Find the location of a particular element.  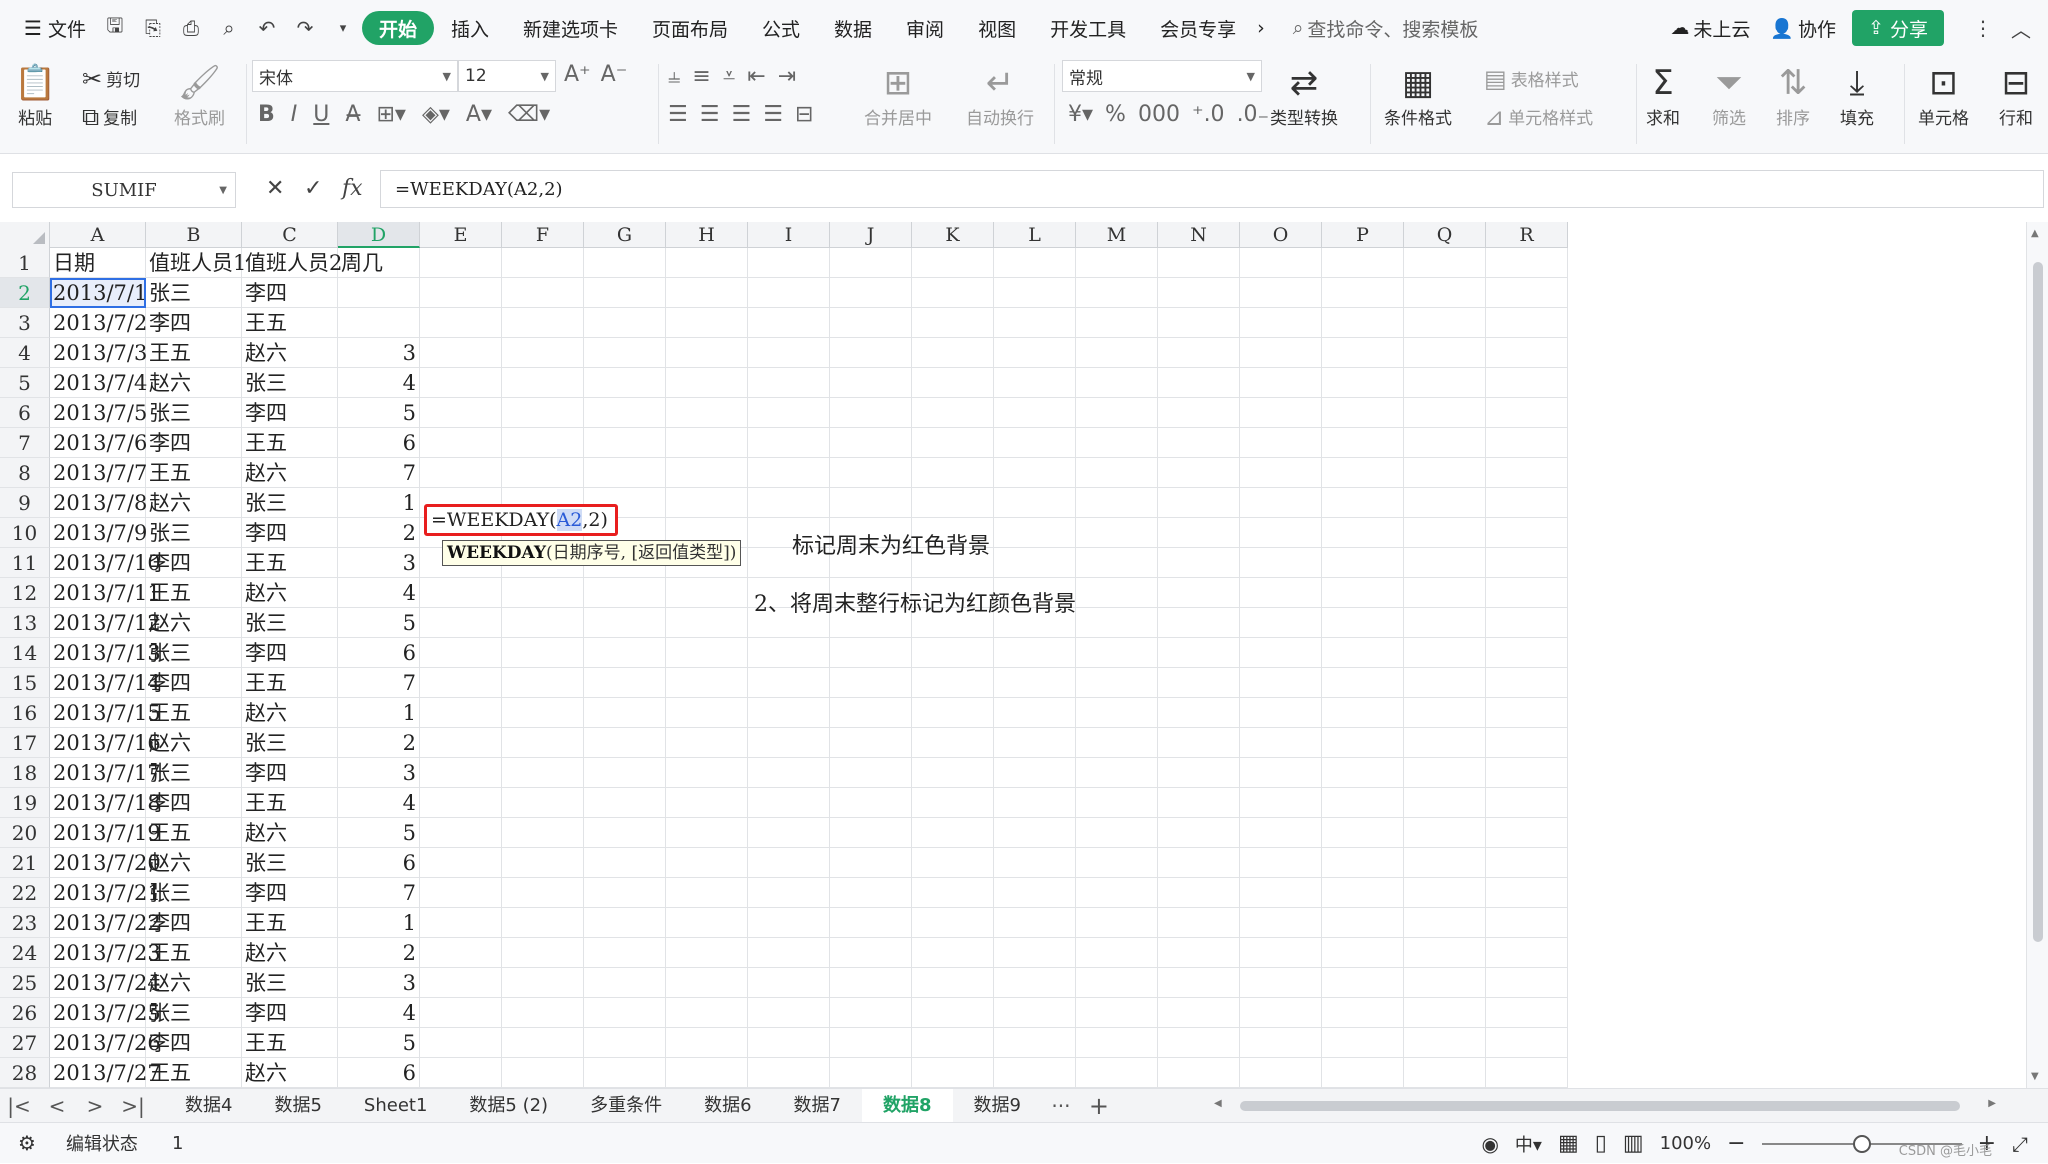

bold-icon: B is located at coordinates (266, 114).